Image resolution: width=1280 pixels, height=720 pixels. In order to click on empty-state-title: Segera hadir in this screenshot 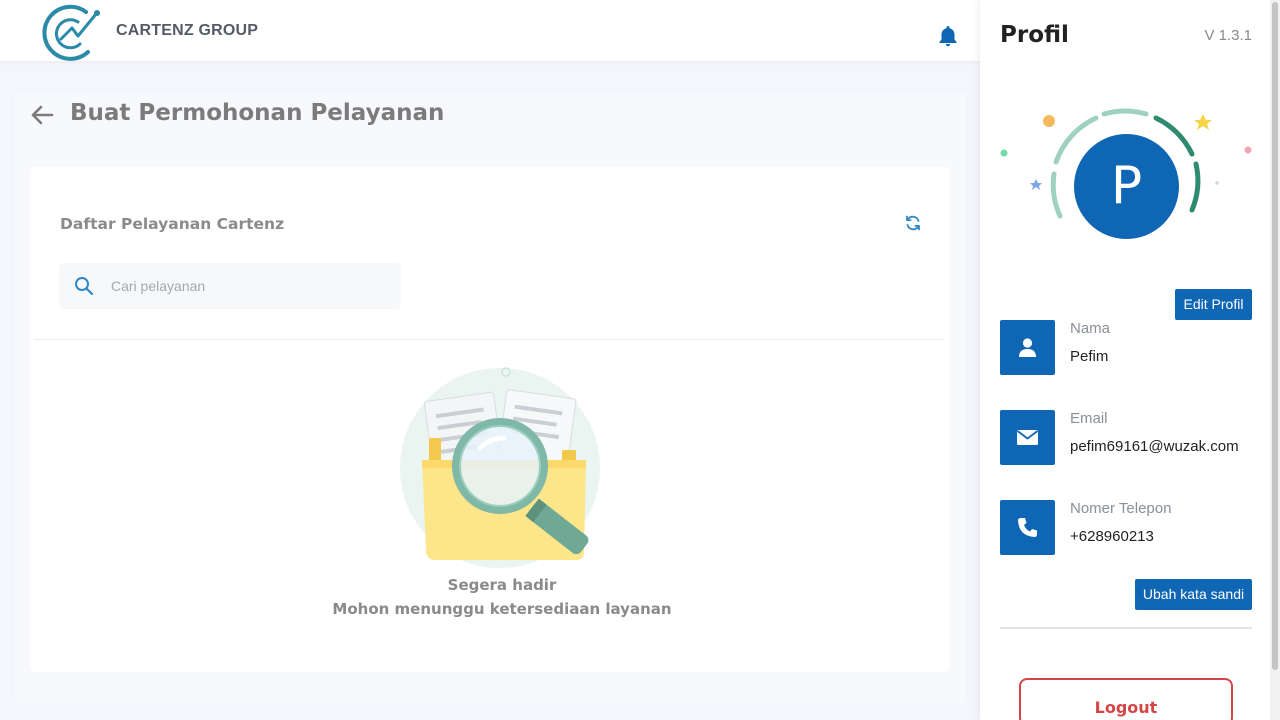, I will do `click(502, 585)`.